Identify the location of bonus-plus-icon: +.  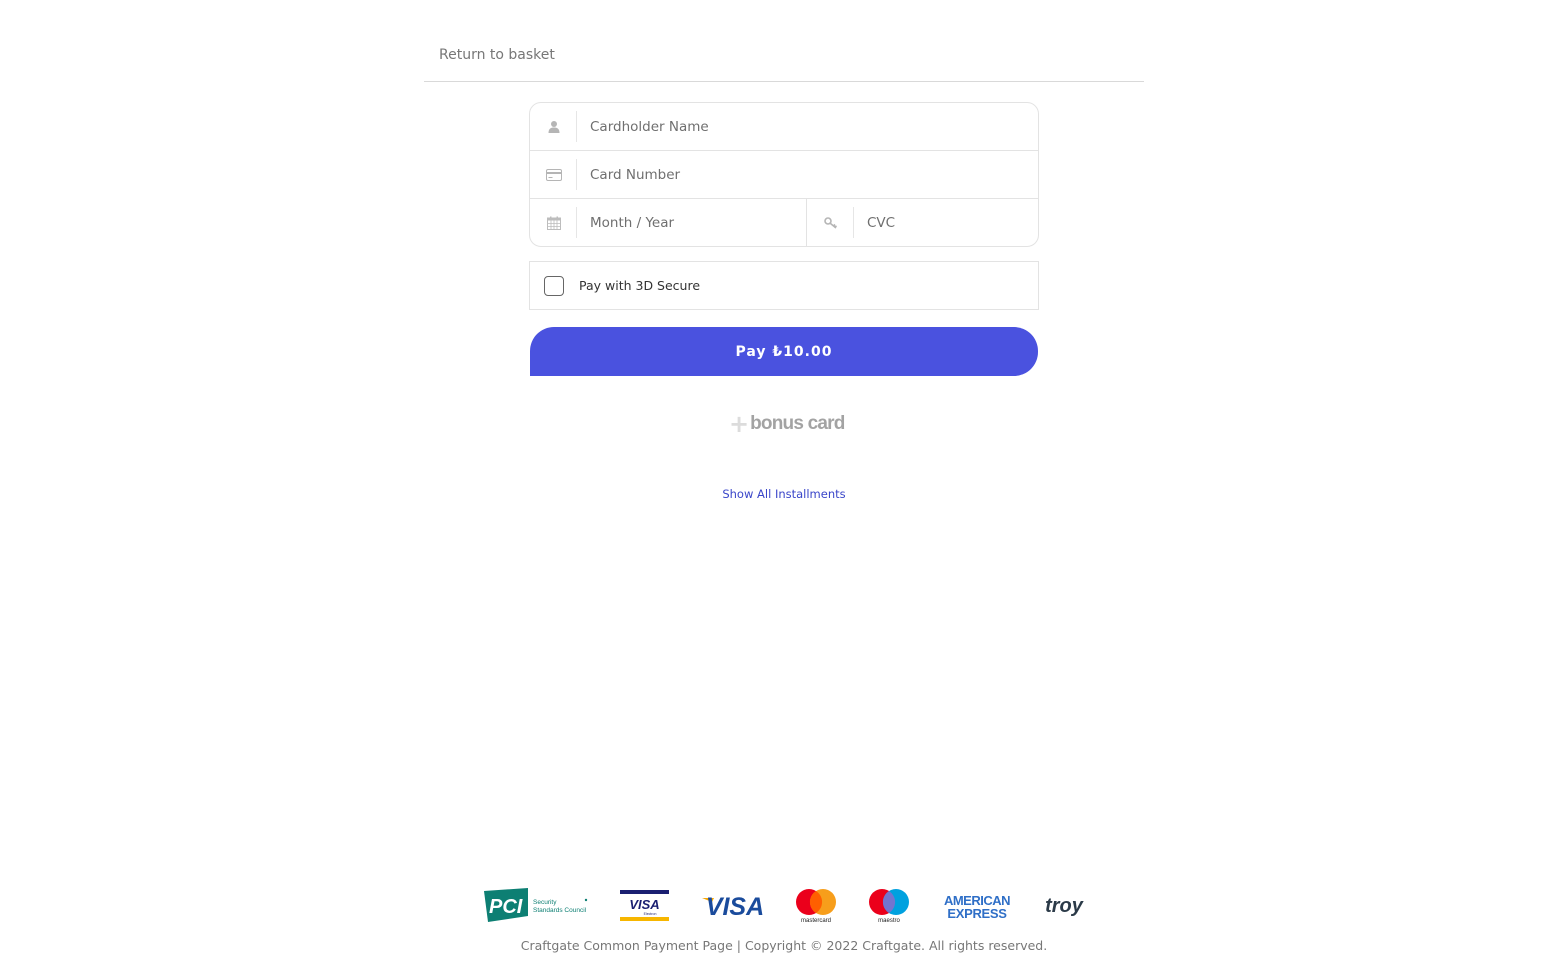
(739, 424).